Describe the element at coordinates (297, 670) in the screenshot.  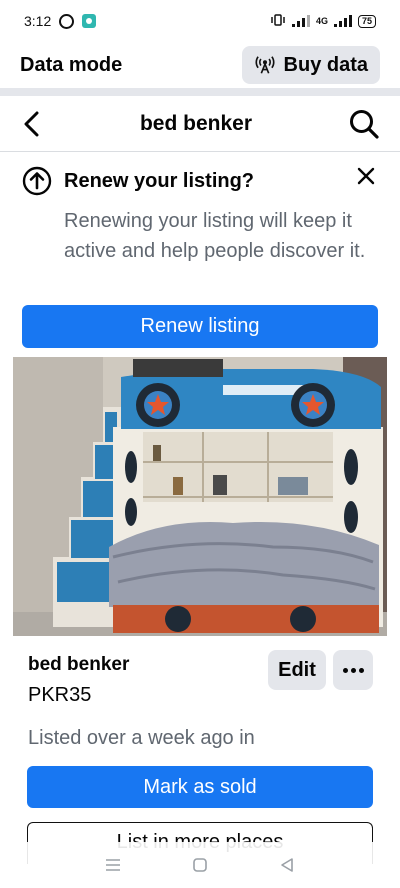
I see `edit-button: Edit` at that location.